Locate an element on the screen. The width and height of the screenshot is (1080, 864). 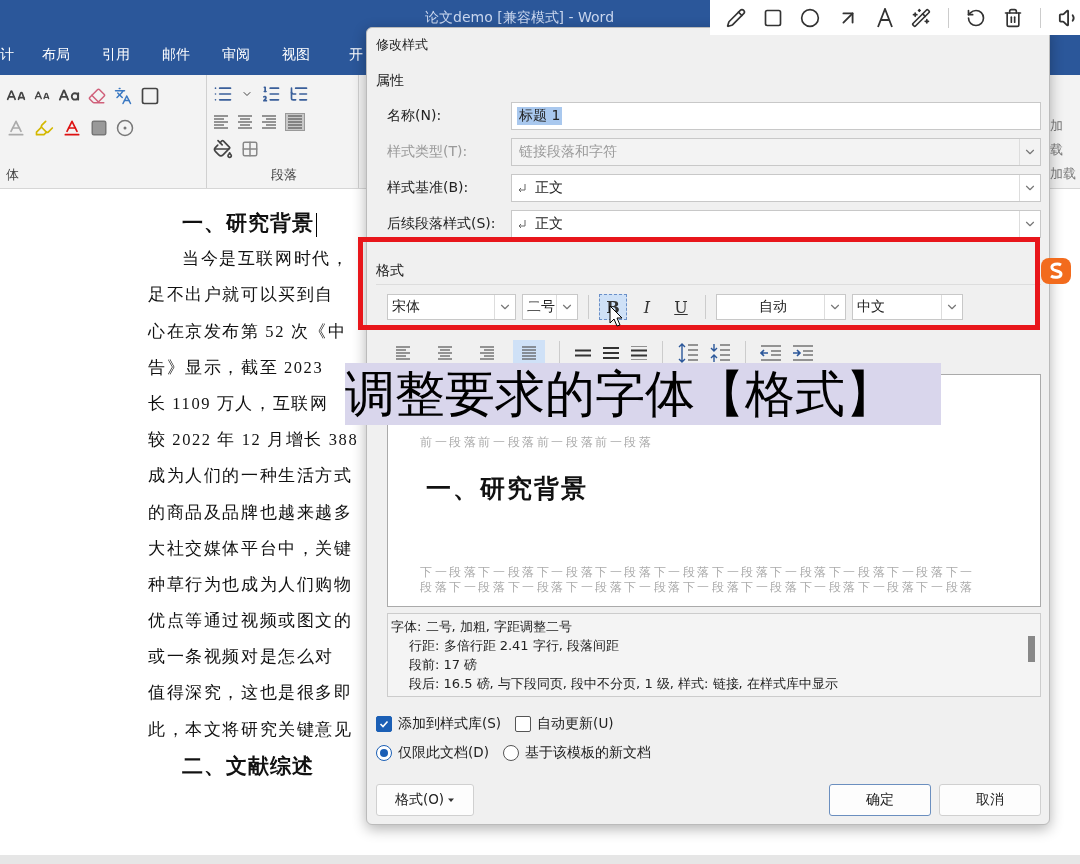
preview-text: 段落下一段落下一段落下一段落下一段落下一段落下一段落下一段落下一段落下一段落 is located at coordinates (697, 587).